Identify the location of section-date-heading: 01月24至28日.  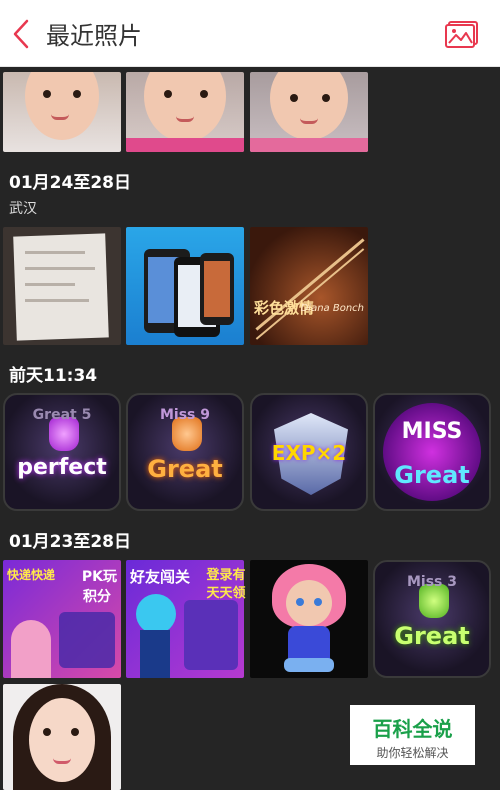
(70, 183).